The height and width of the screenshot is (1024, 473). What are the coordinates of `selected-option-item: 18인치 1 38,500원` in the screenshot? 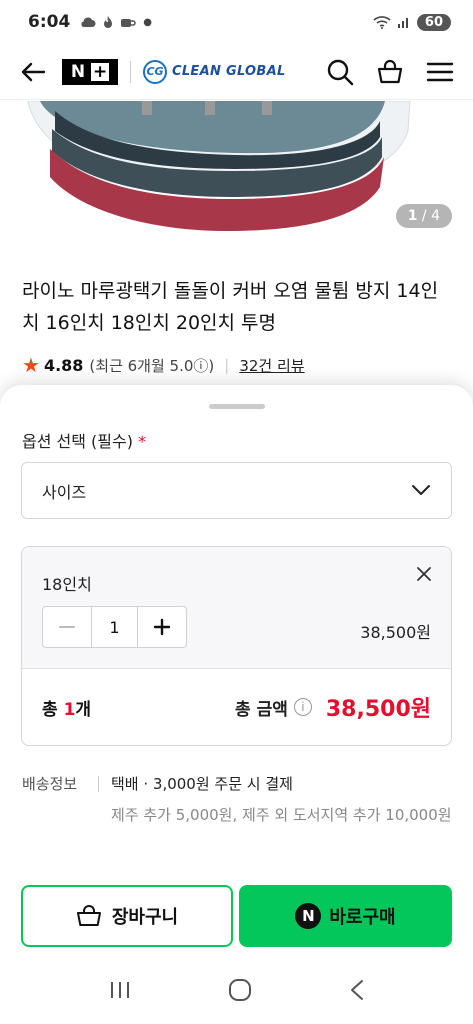 It's located at (236, 608).